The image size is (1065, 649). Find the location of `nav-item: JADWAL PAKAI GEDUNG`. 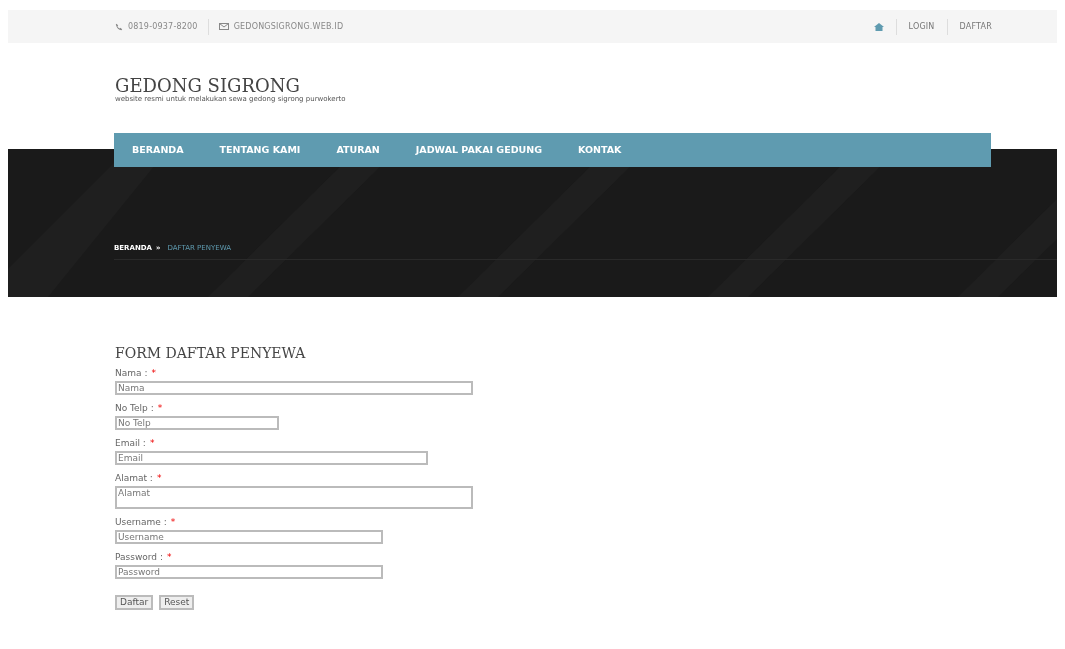

nav-item: JADWAL PAKAI GEDUNG is located at coordinates (478, 150).